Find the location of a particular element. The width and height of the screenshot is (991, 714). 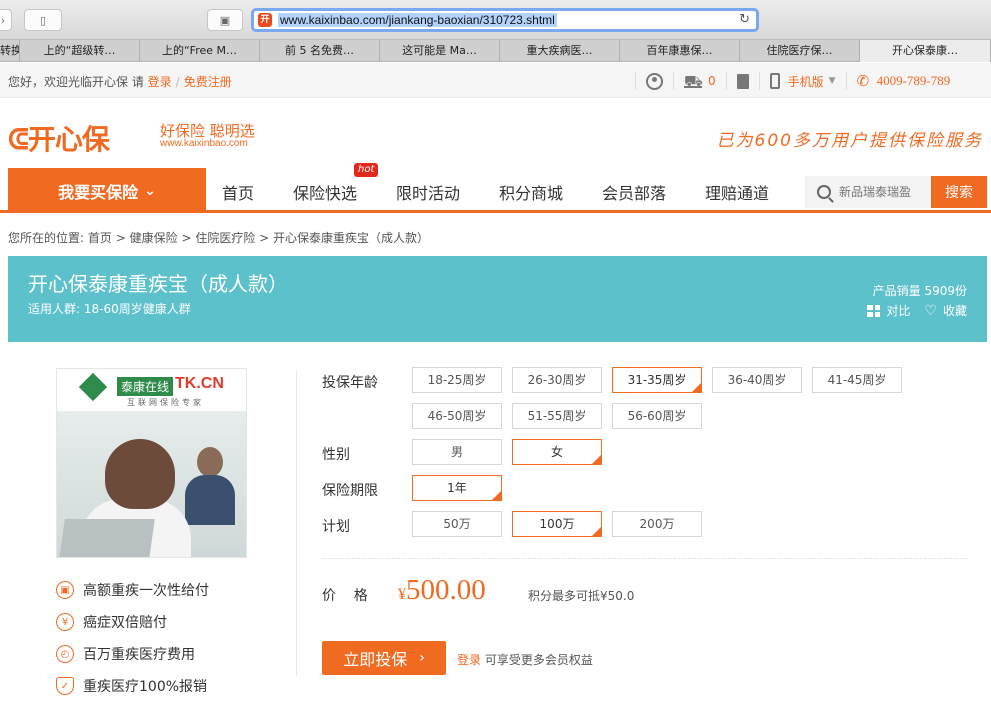

cart-count: 0 is located at coordinates (712, 81).